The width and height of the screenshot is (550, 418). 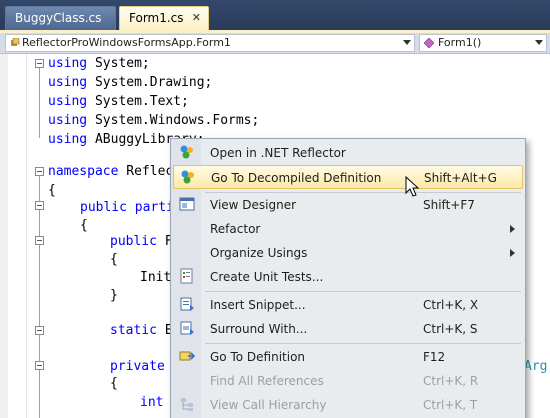 What do you see at coordinates (348, 381) in the screenshot?
I see `menu-item-find-all-references: Find All References Ctrl+K, R` at bounding box center [348, 381].